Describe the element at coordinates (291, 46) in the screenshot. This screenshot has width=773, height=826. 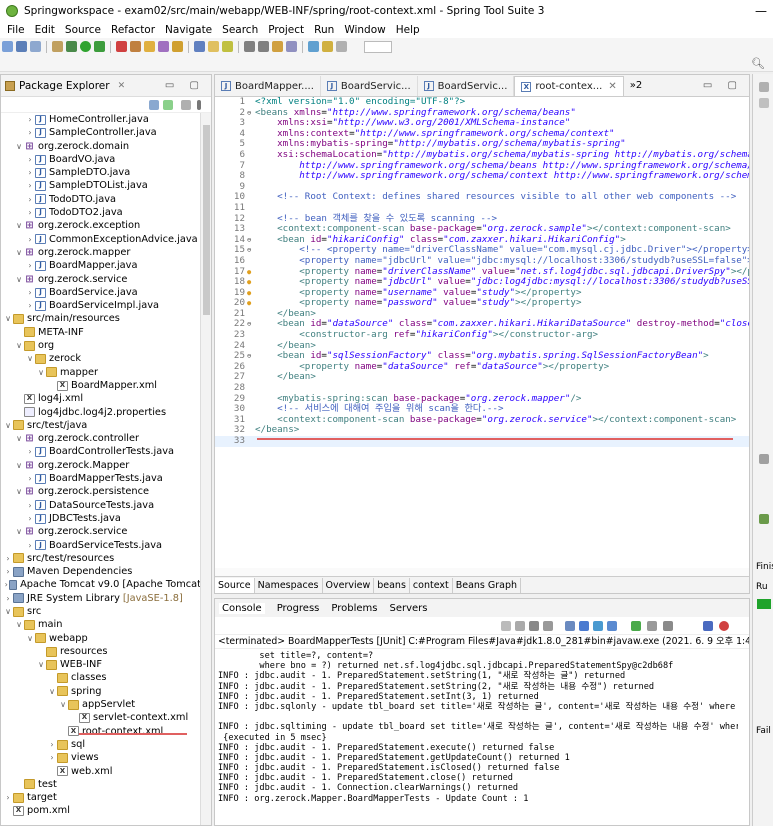
I see `forward-icon` at that location.